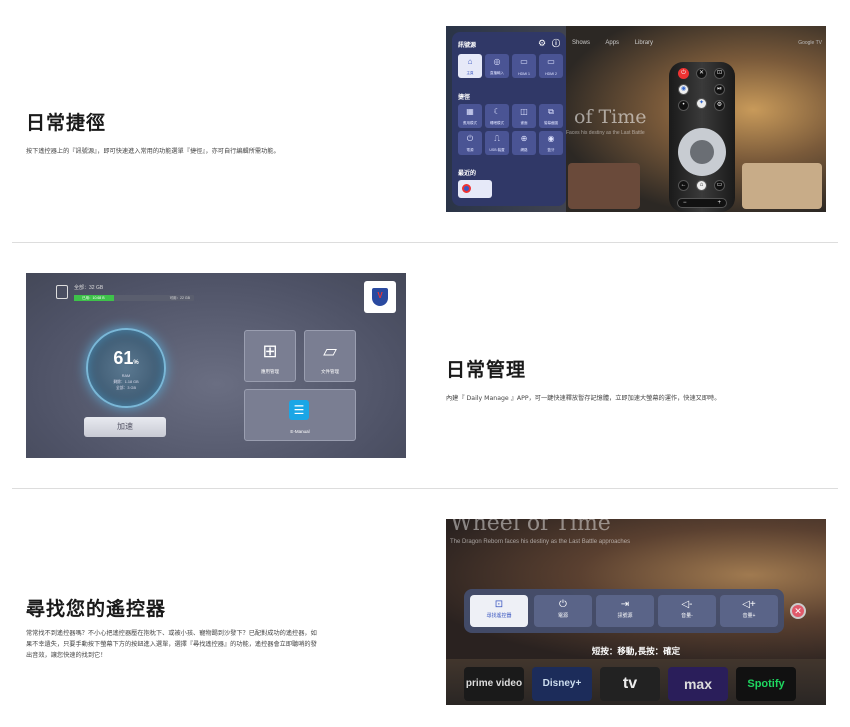 The width and height of the screenshot is (850, 727). What do you see at coordinates (494, 684) in the screenshot?
I see `app-prime-video: prime video` at bounding box center [494, 684].